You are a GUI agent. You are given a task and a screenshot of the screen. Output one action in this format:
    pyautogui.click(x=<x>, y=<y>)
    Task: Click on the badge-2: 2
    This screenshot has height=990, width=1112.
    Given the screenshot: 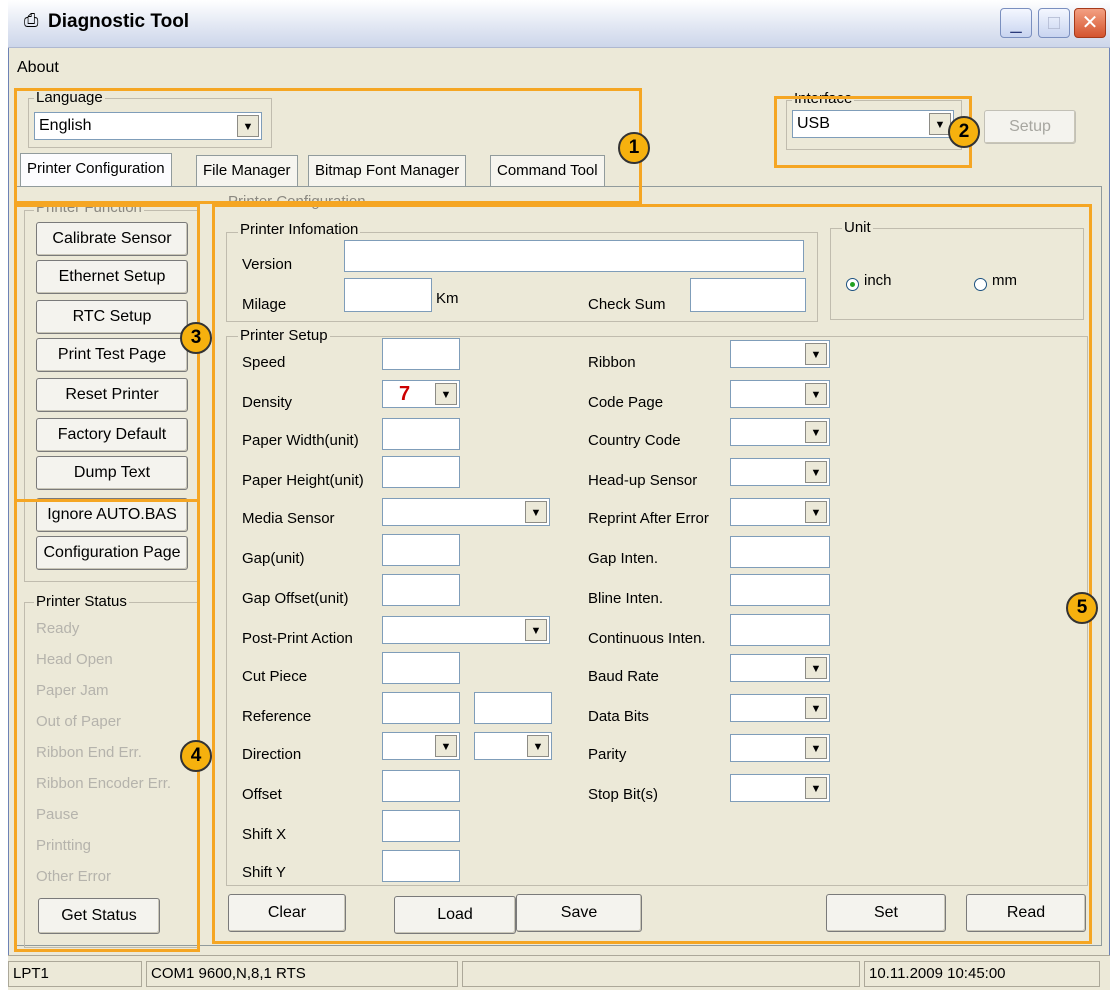 What is the action you would take?
    pyautogui.click(x=964, y=132)
    